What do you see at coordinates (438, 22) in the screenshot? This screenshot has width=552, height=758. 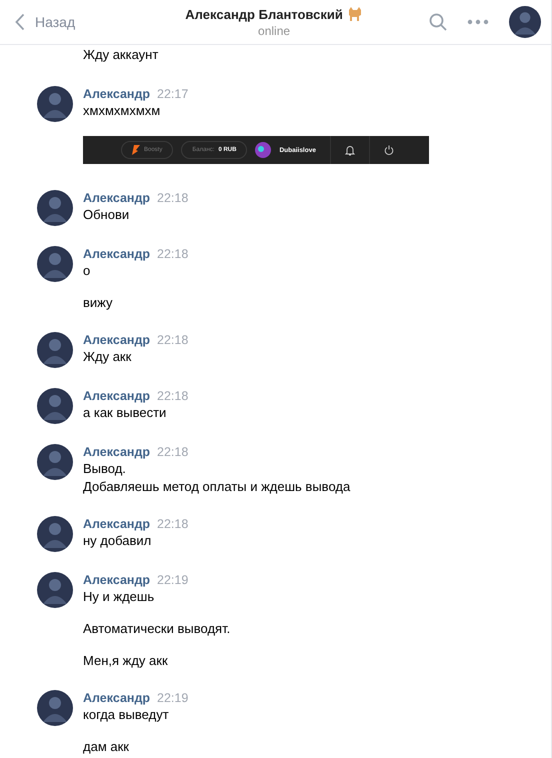 I see `search-icon` at bounding box center [438, 22].